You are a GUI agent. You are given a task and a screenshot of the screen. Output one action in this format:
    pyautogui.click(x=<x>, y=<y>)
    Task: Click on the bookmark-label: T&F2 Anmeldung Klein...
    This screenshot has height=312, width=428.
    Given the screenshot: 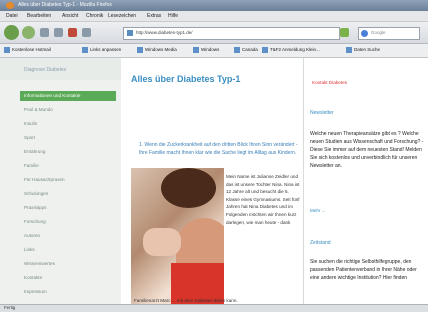 What is the action you would take?
    pyautogui.click(x=295, y=50)
    